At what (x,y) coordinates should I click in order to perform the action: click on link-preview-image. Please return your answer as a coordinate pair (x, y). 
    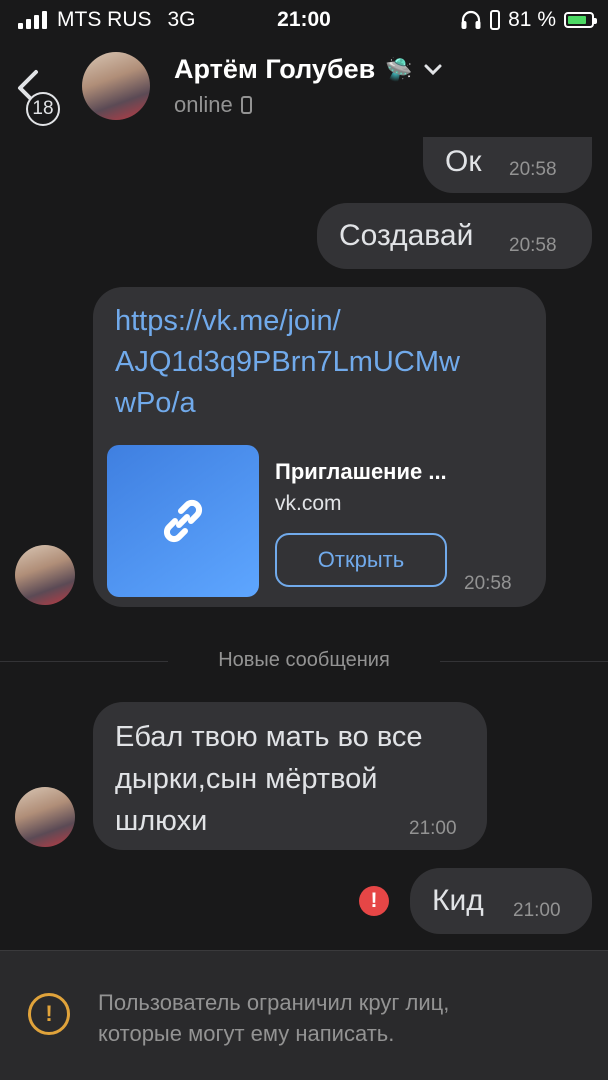
    Looking at the image, I should click on (183, 521).